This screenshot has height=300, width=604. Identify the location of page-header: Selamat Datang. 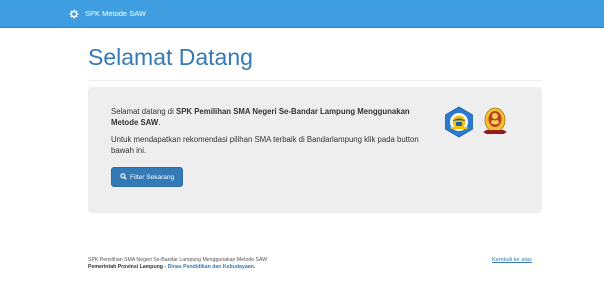
(315, 62).